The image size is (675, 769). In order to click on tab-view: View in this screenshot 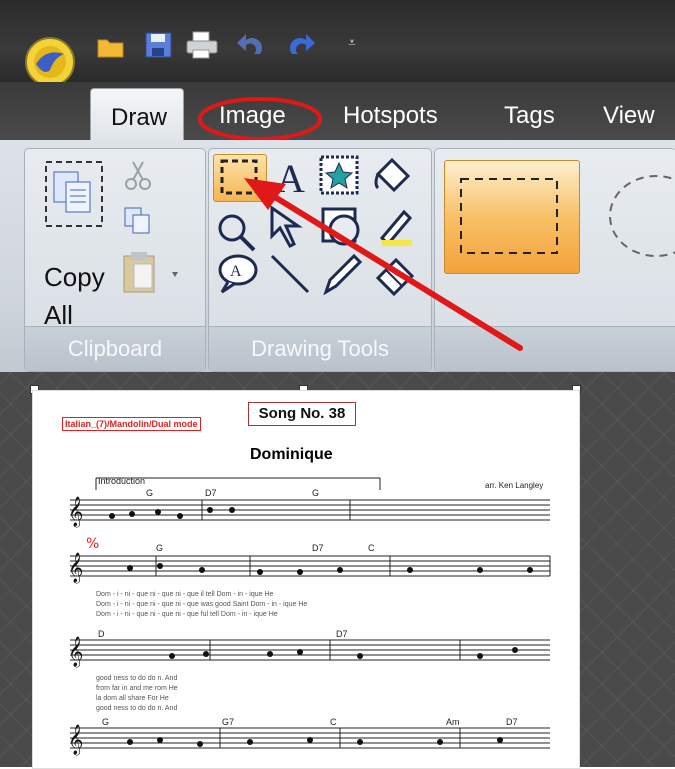, I will do `click(629, 116)`.